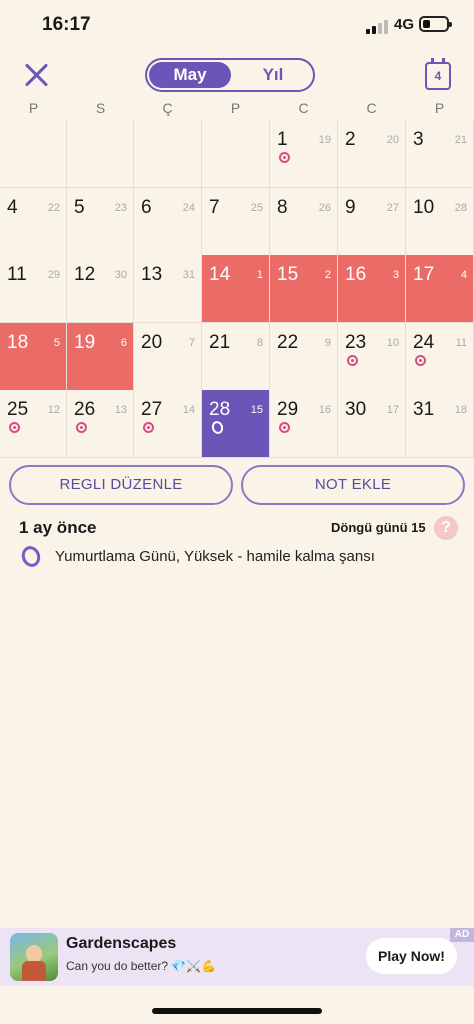  I want to click on calendar-icon-day: 4, so click(438, 76).